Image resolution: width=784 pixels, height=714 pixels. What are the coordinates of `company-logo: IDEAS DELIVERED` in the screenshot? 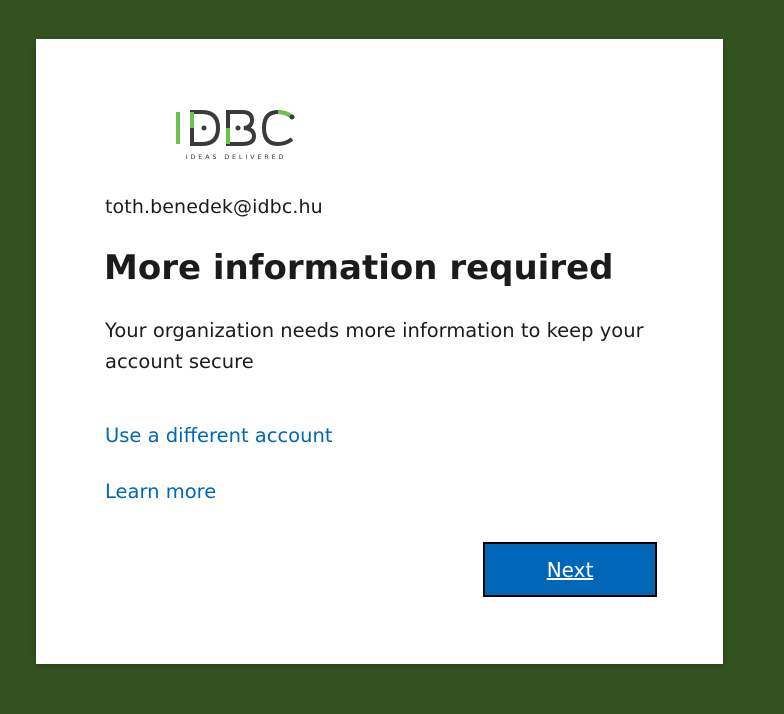 It's located at (236, 137).